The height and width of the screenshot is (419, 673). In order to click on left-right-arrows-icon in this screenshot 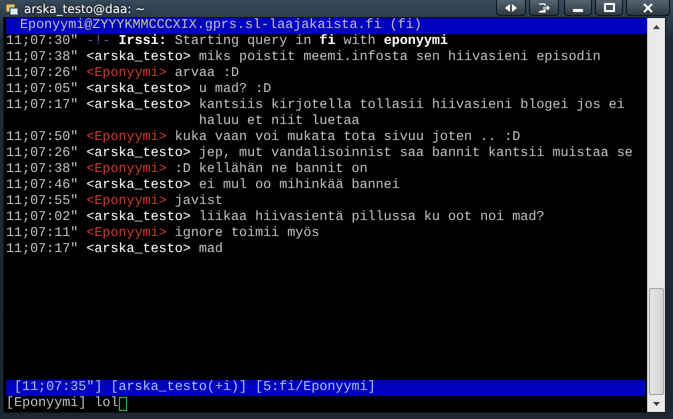, I will do `click(511, 8)`.